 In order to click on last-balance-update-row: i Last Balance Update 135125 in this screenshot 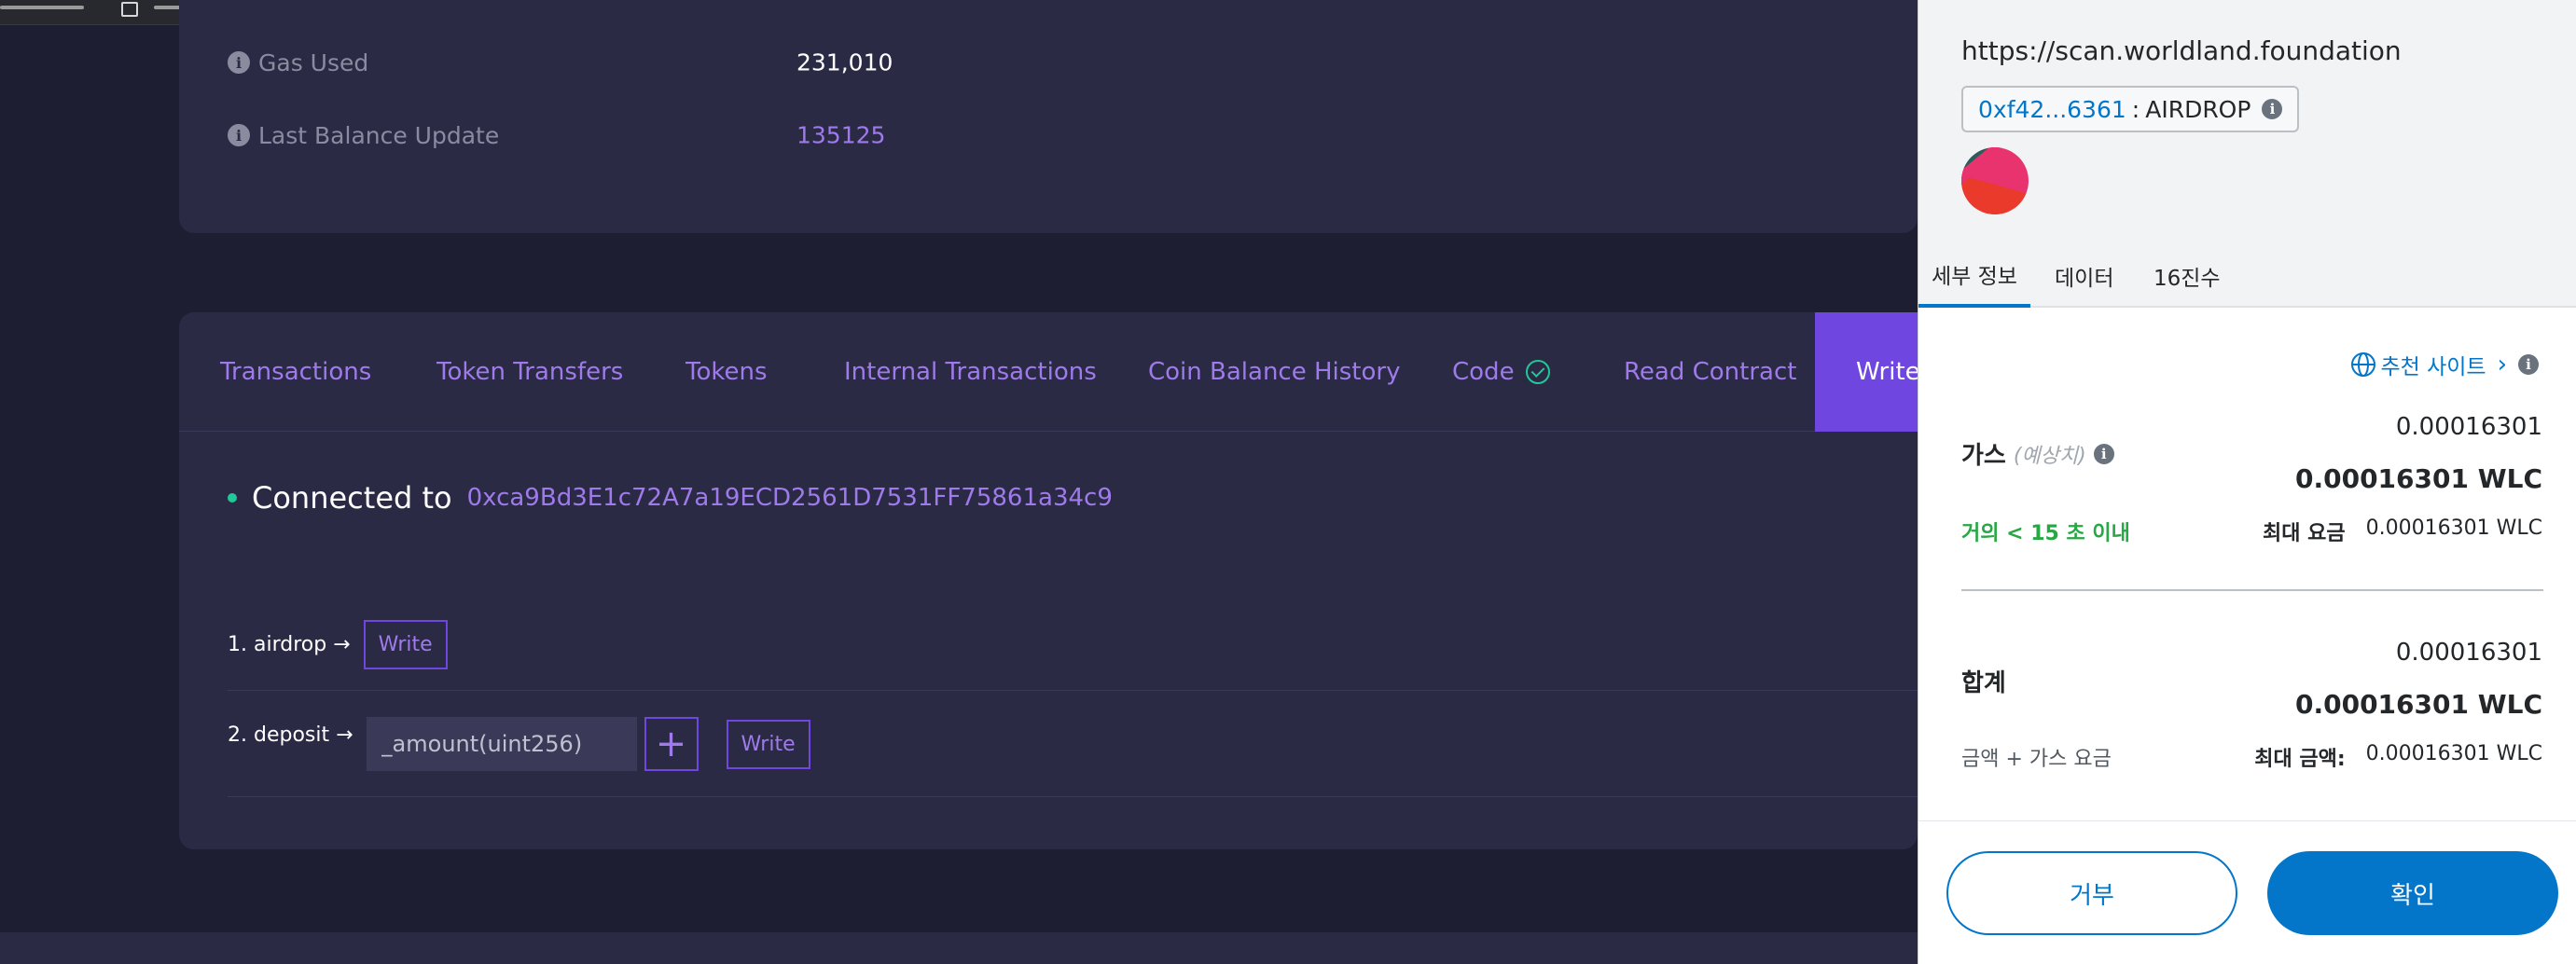, I will do `click(556, 135)`.